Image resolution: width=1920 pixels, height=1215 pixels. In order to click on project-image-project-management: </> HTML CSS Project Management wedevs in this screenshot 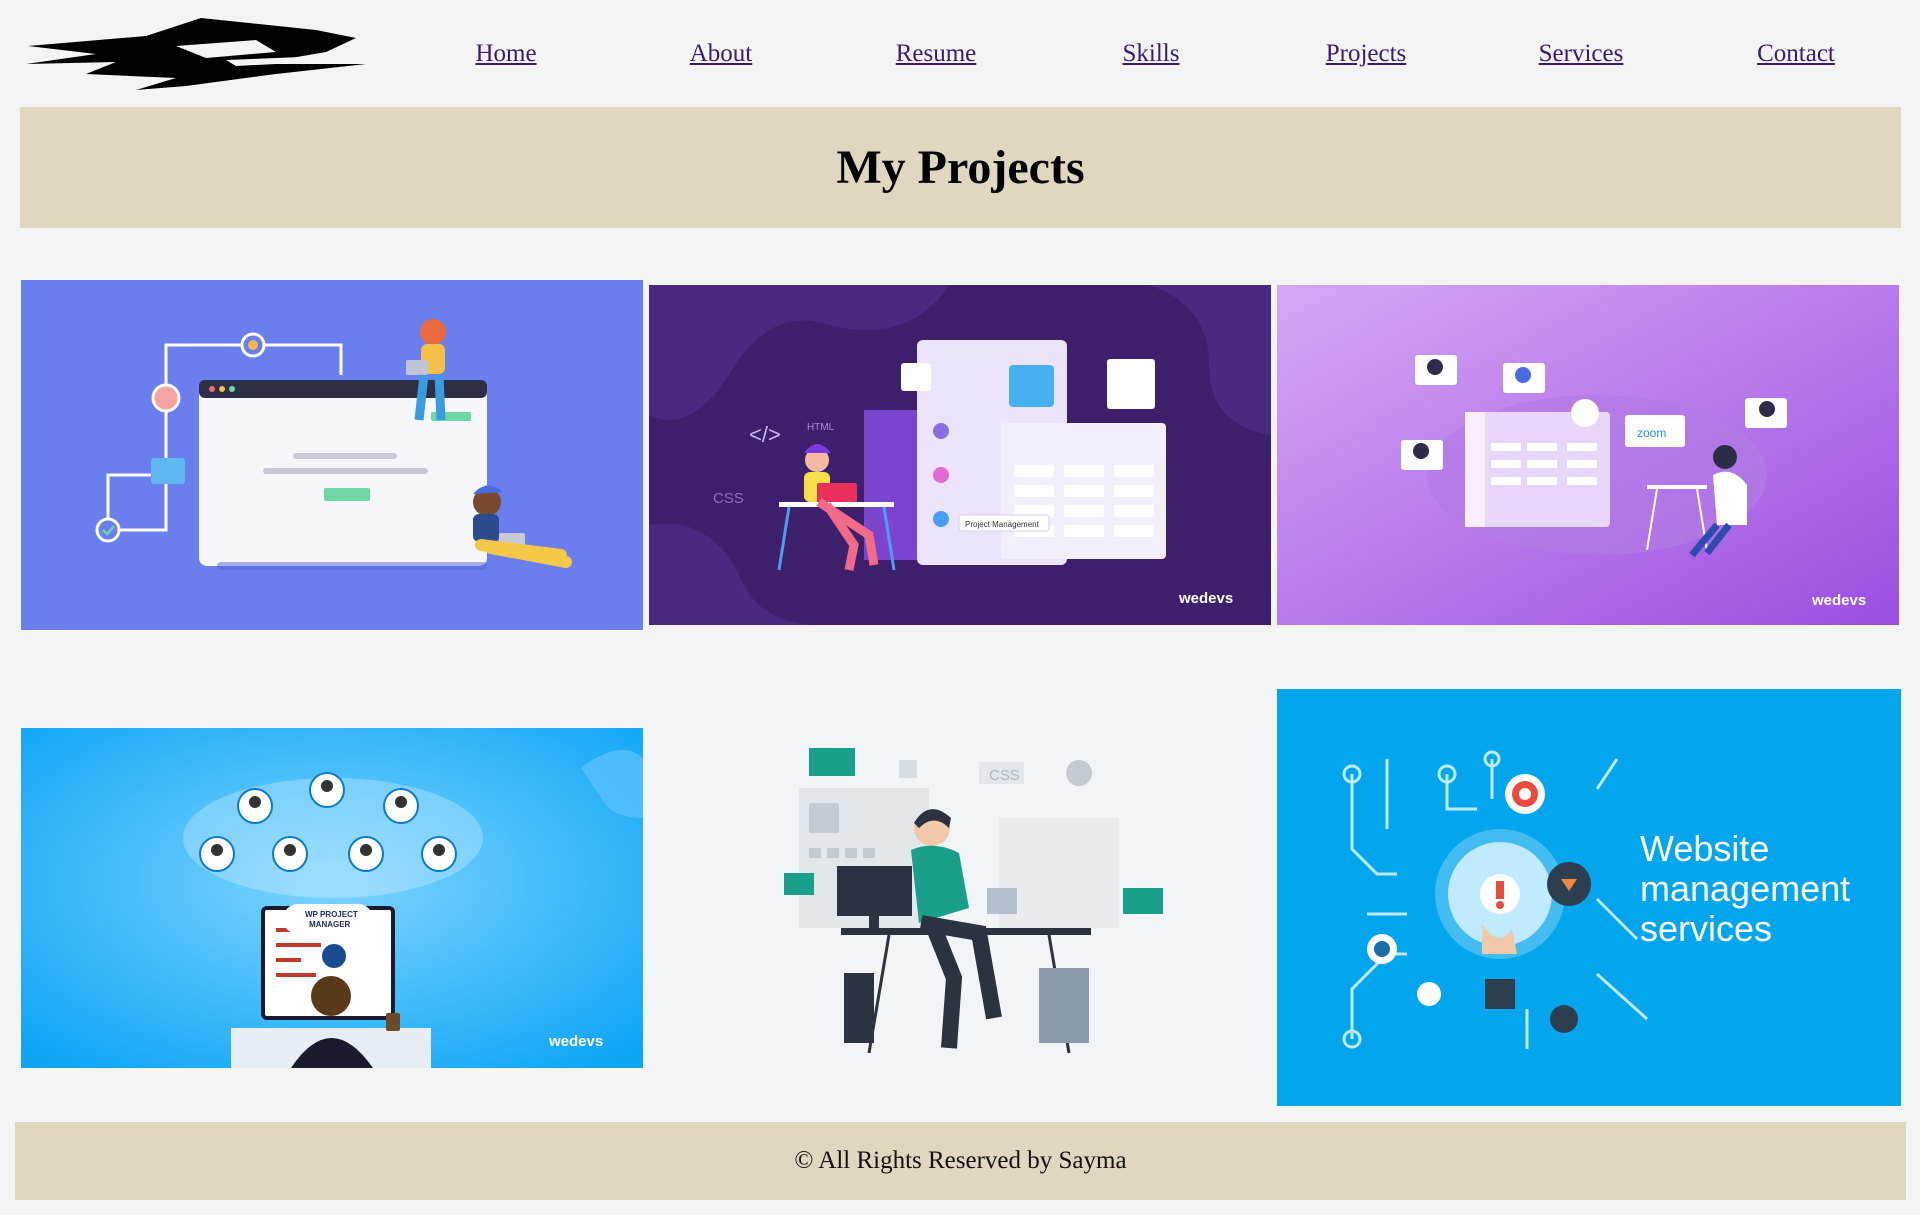, I will do `click(960, 455)`.